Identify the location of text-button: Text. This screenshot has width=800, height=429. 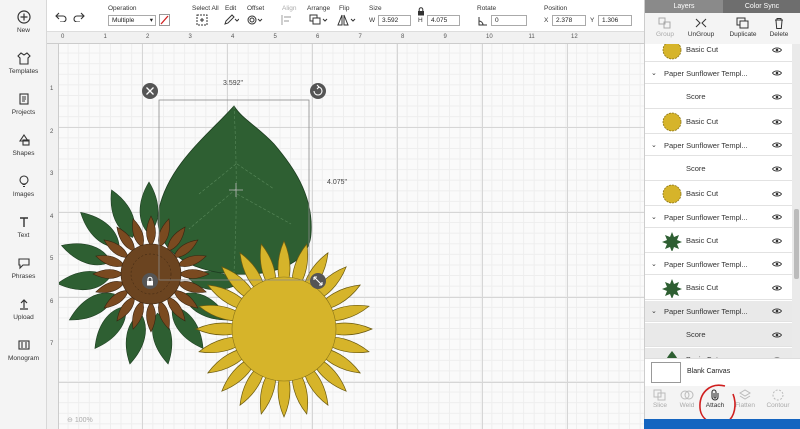
(23, 227).